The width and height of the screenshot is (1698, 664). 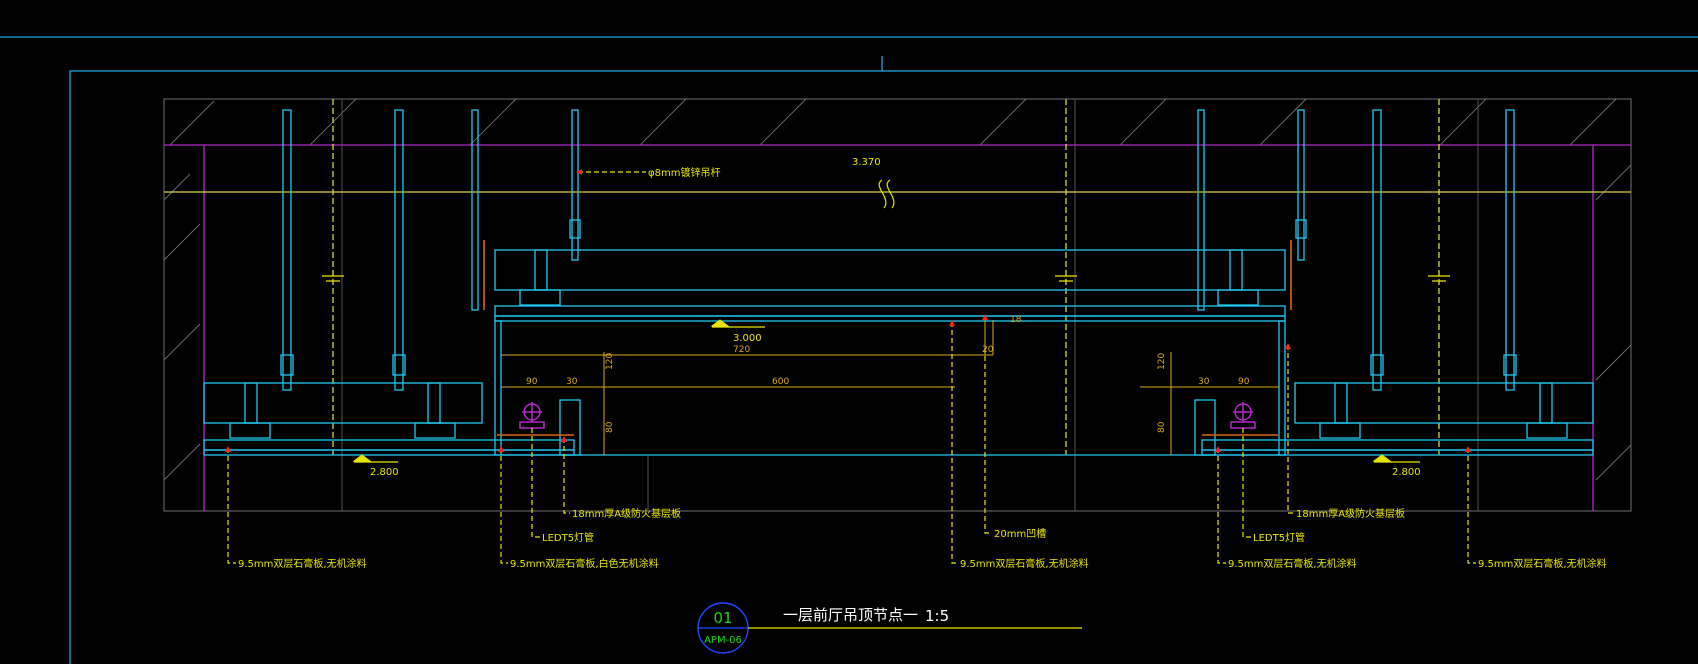 What do you see at coordinates (1292, 563) in the screenshot?
I see `label-gypsum-4: 9.5mm双层石膏板,无机涂料` at bounding box center [1292, 563].